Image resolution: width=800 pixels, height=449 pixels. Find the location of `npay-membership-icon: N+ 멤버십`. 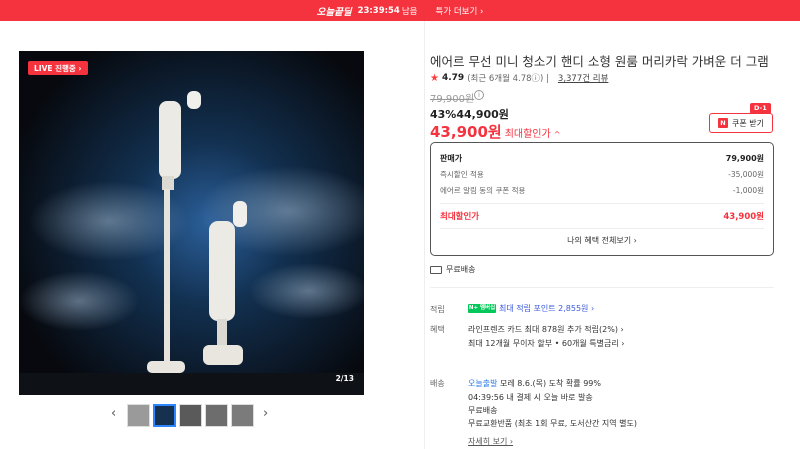

npay-membership-icon: N+ 멤버십 is located at coordinates (482, 308).